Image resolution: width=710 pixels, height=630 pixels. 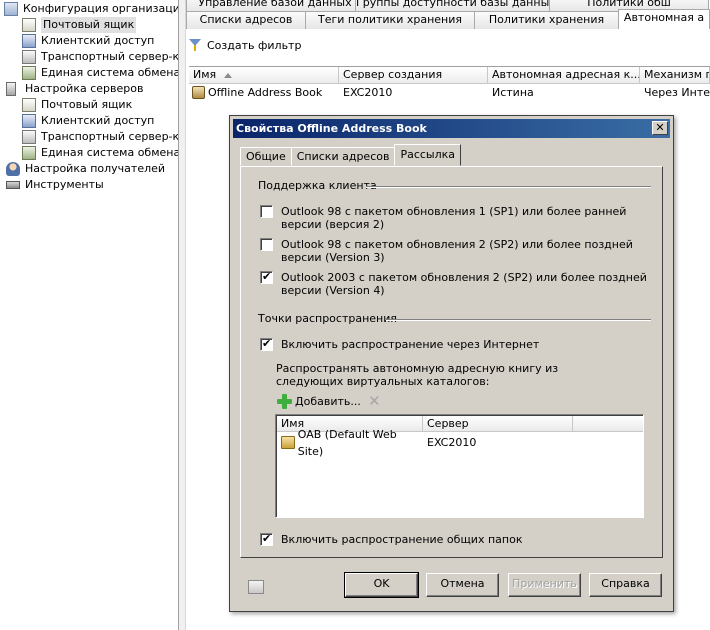 I want to click on public-folder-option: Включить распространение общих папок, so click(x=455, y=539).